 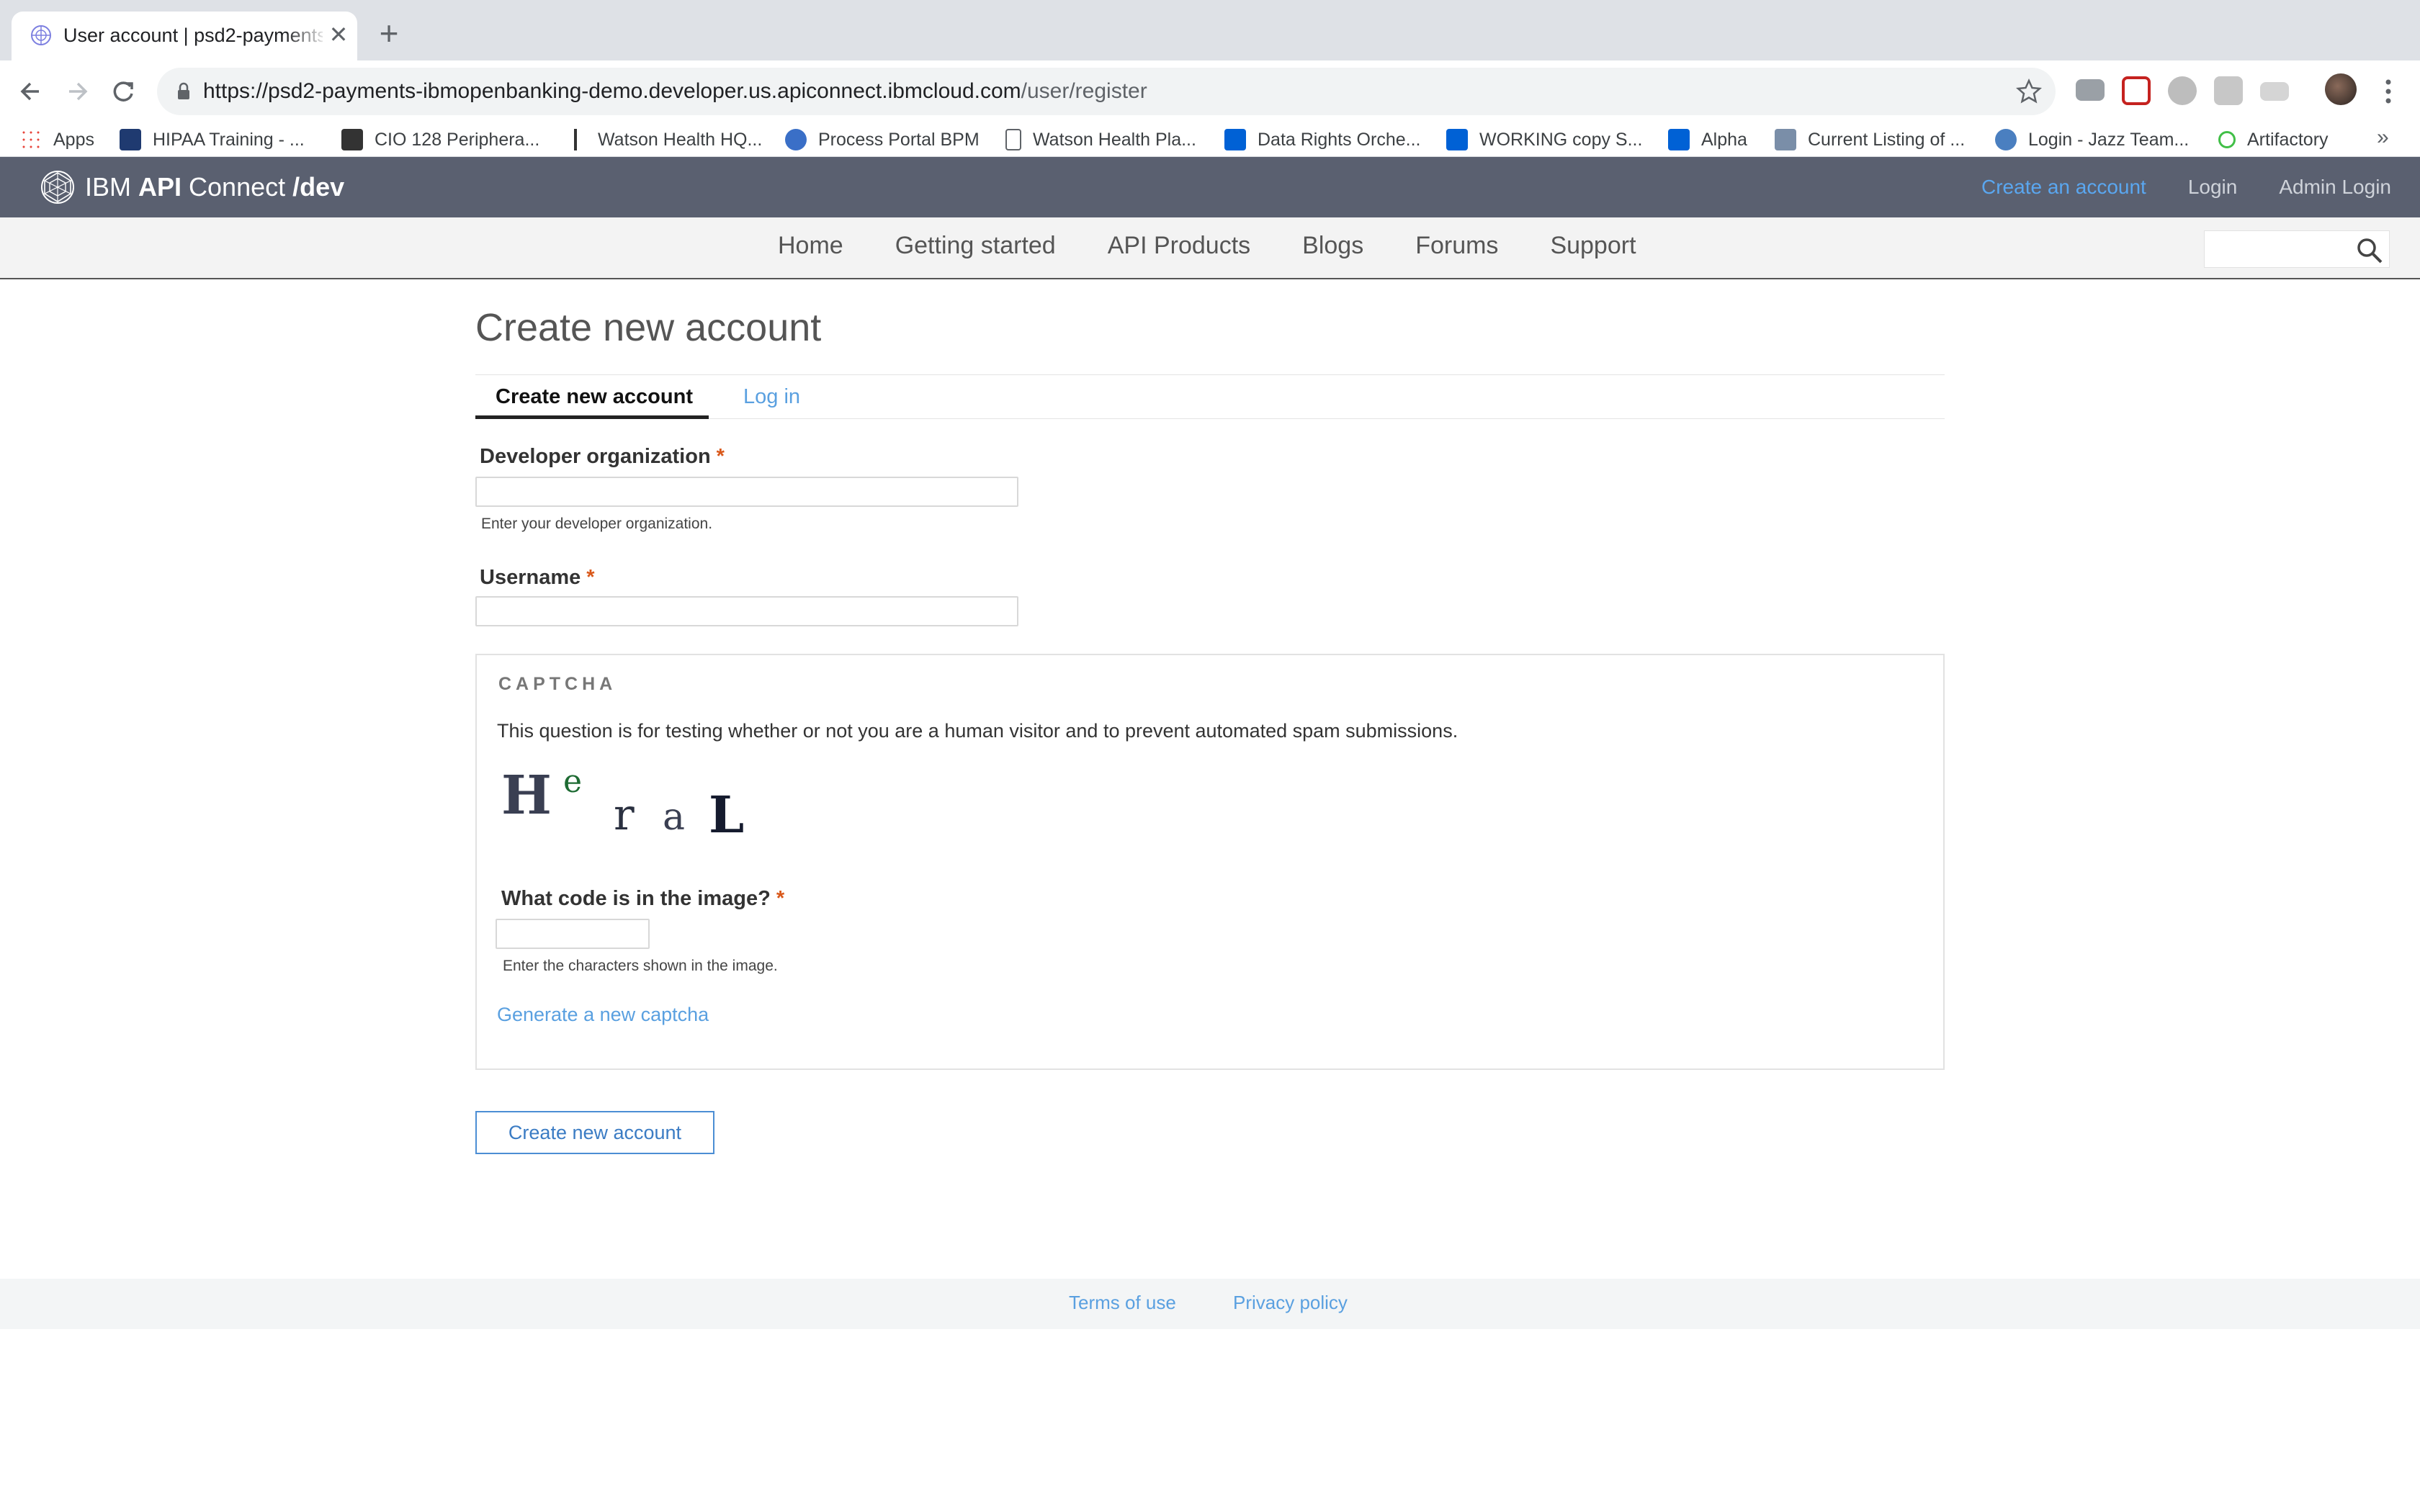 I want to click on profile-avatar, so click(x=2341, y=89).